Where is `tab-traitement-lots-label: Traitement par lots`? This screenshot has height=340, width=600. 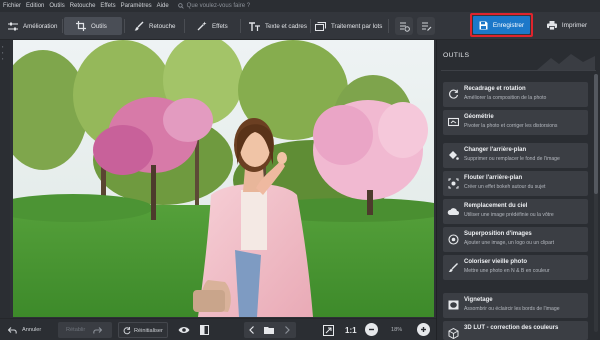
tab-traitement-lots-label: Traitement par lots is located at coordinates (357, 26).